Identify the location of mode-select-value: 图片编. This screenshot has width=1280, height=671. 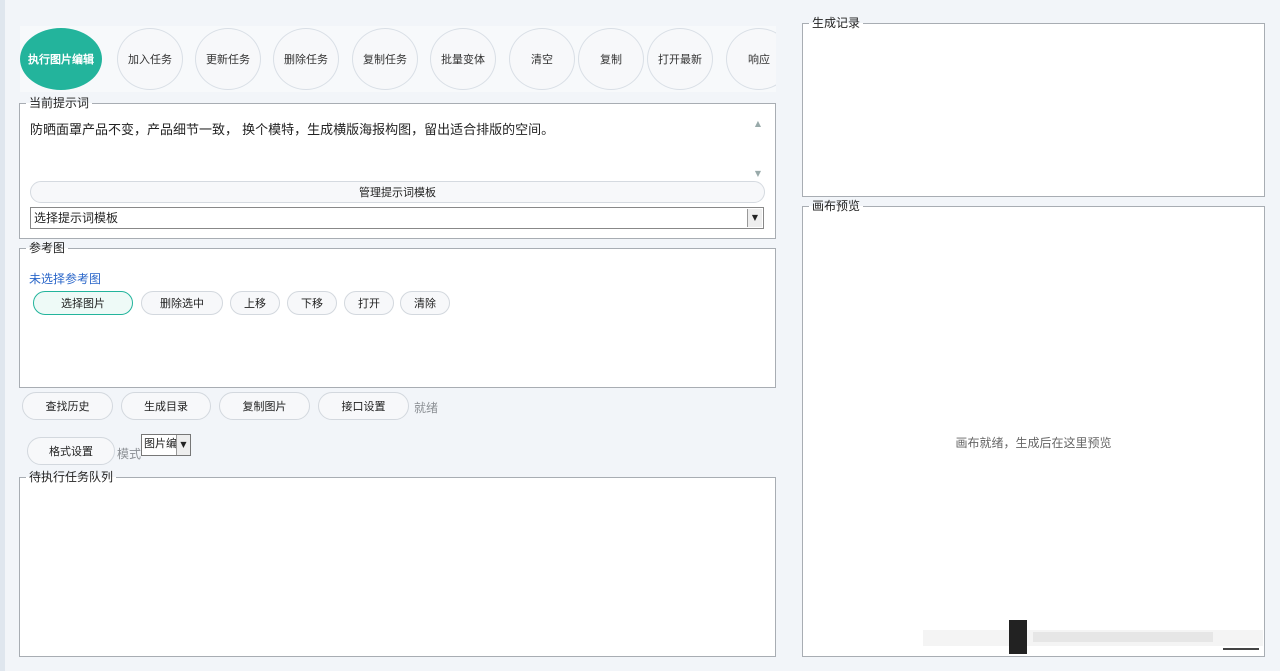
(160, 443).